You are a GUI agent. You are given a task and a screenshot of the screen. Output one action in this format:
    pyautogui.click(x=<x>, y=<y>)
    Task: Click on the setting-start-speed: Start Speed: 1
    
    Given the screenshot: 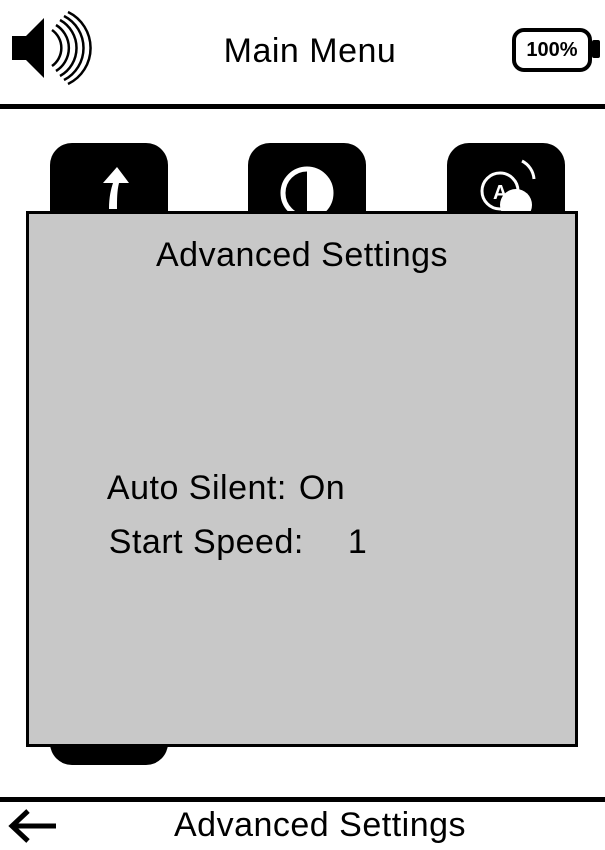 What is the action you would take?
    pyautogui.click(x=218, y=542)
    